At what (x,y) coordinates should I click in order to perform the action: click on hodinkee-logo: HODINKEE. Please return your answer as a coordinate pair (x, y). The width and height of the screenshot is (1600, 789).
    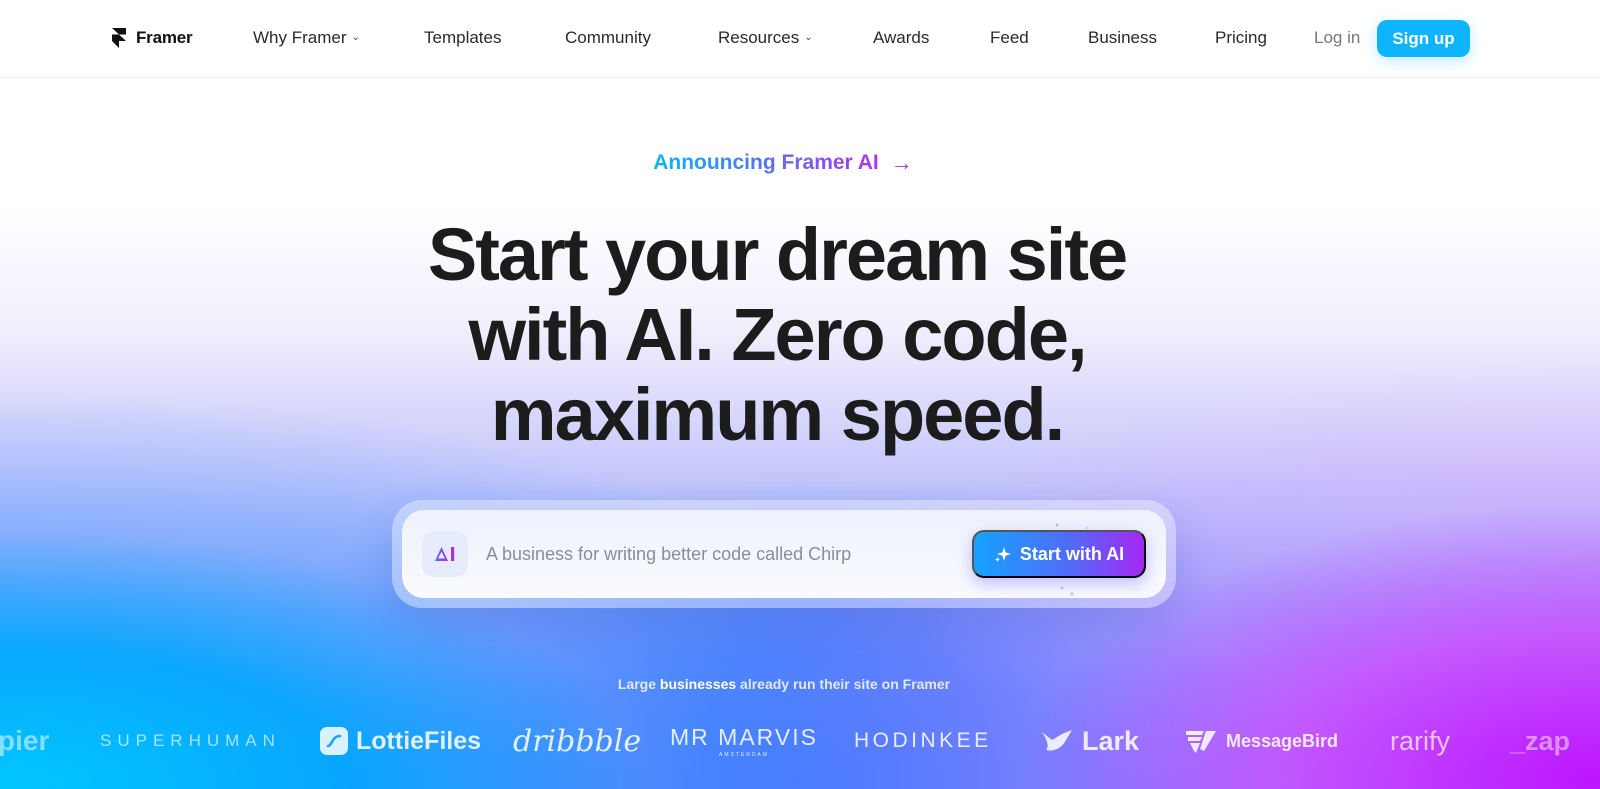
    Looking at the image, I should click on (923, 741).